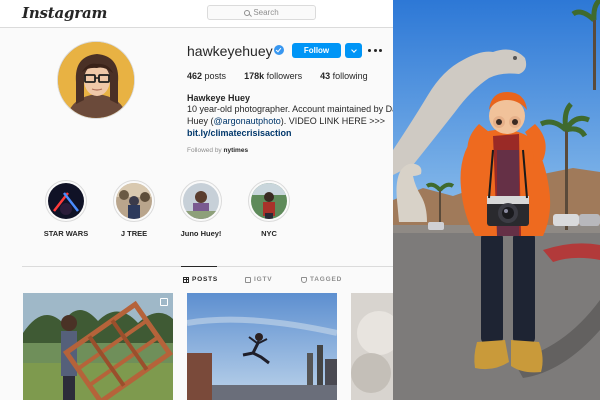 The image size is (600, 400). I want to click on search-input: Search, so click(261, 12).